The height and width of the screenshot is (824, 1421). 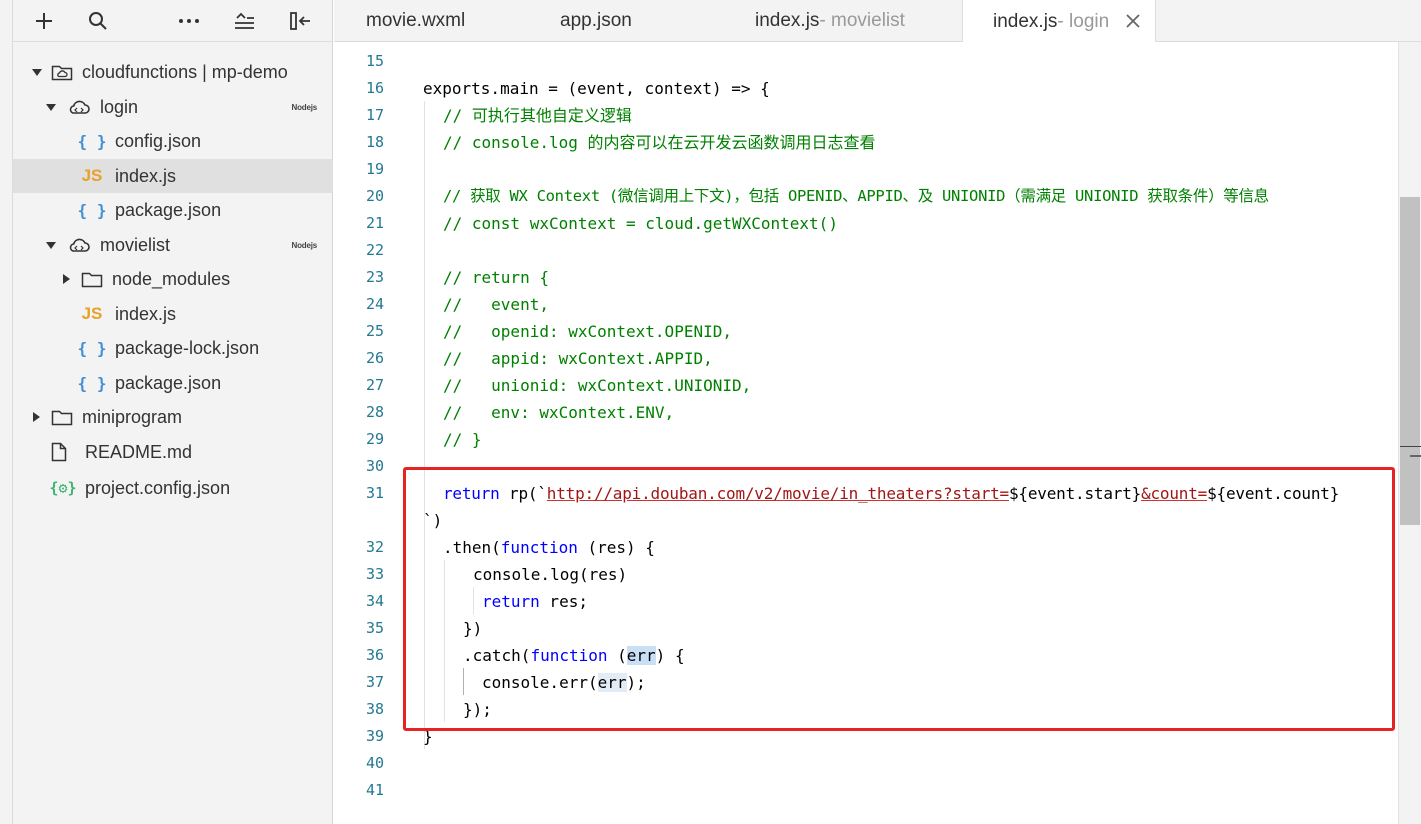 I want to click on line-number: 28, so click(x=374, y=412).